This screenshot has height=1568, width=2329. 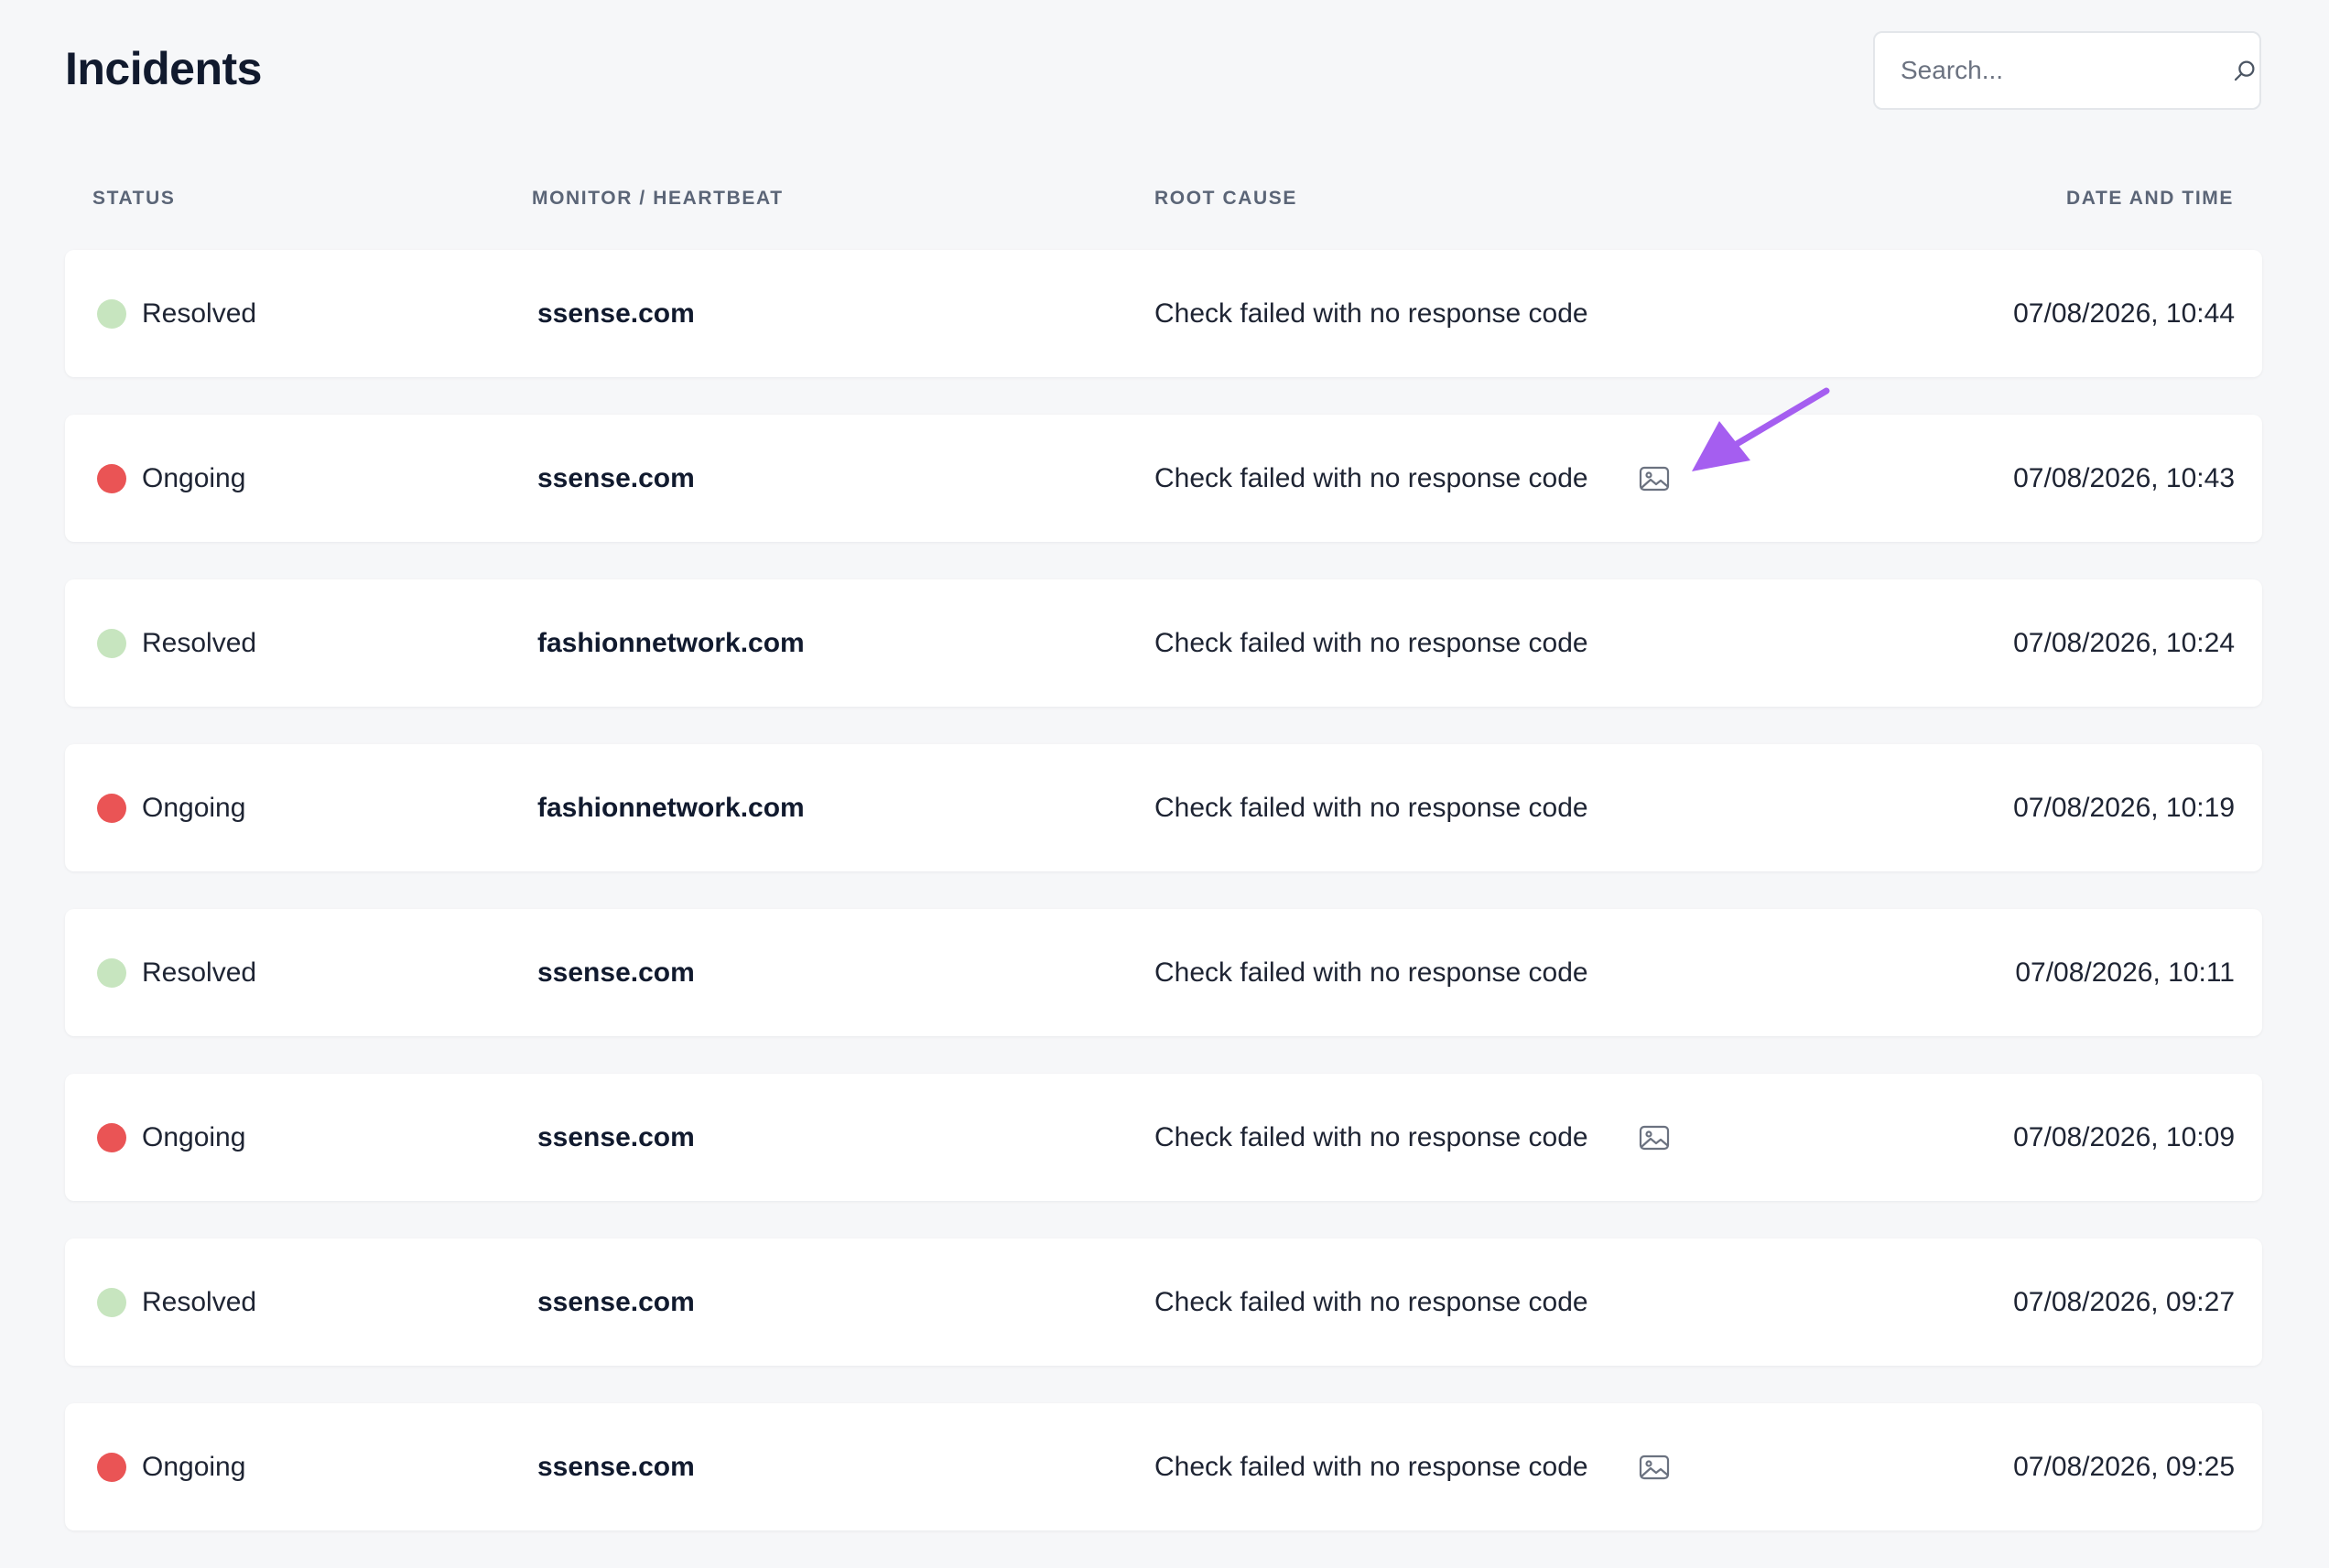 What do you see at coordinates (2124, 1136) in the screenshot?
I see `incident-date: 07/08/2026, 10:09` at bounding box center [2124, 1136].